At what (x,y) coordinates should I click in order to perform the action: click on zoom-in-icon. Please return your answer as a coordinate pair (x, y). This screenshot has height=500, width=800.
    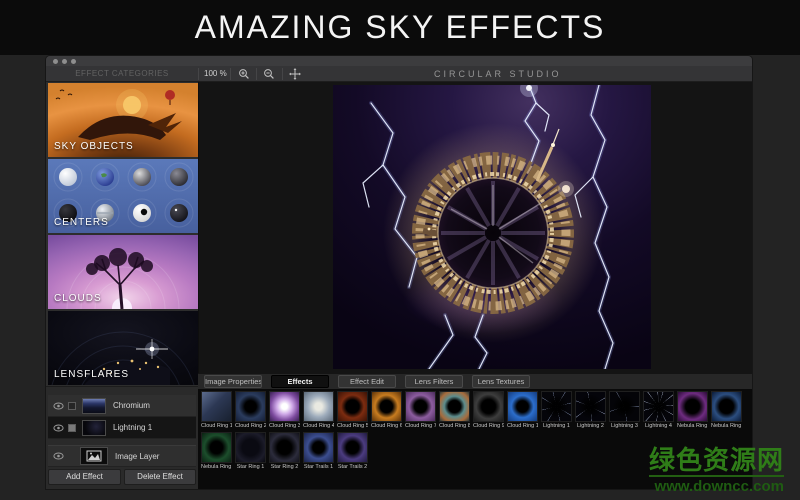
    Looking at the image, I should click on (244, 74).